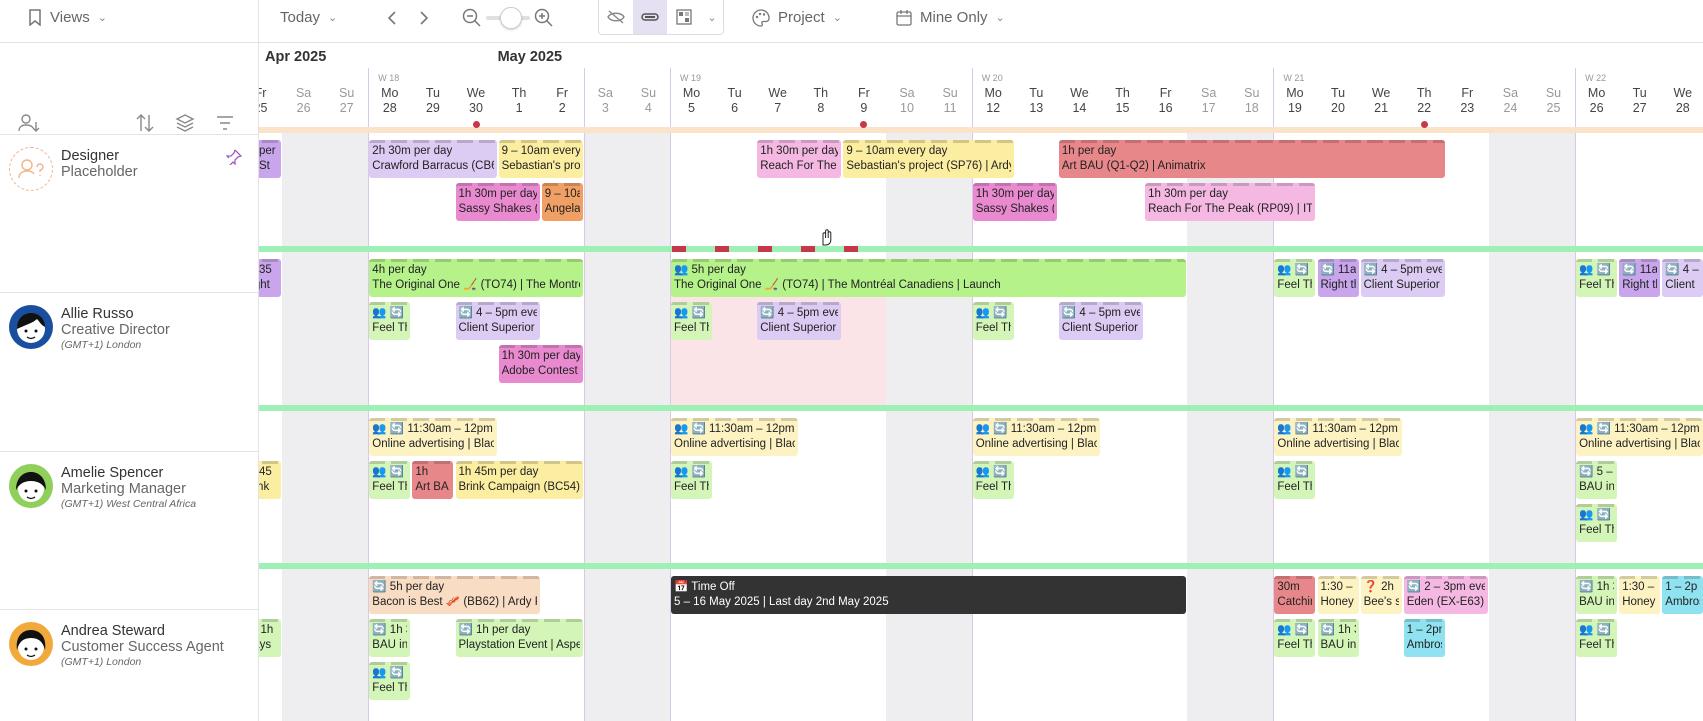  Describe the element at coordinates (264, 487) in the screenshot. I see `allocation-project: Brink` at that location.